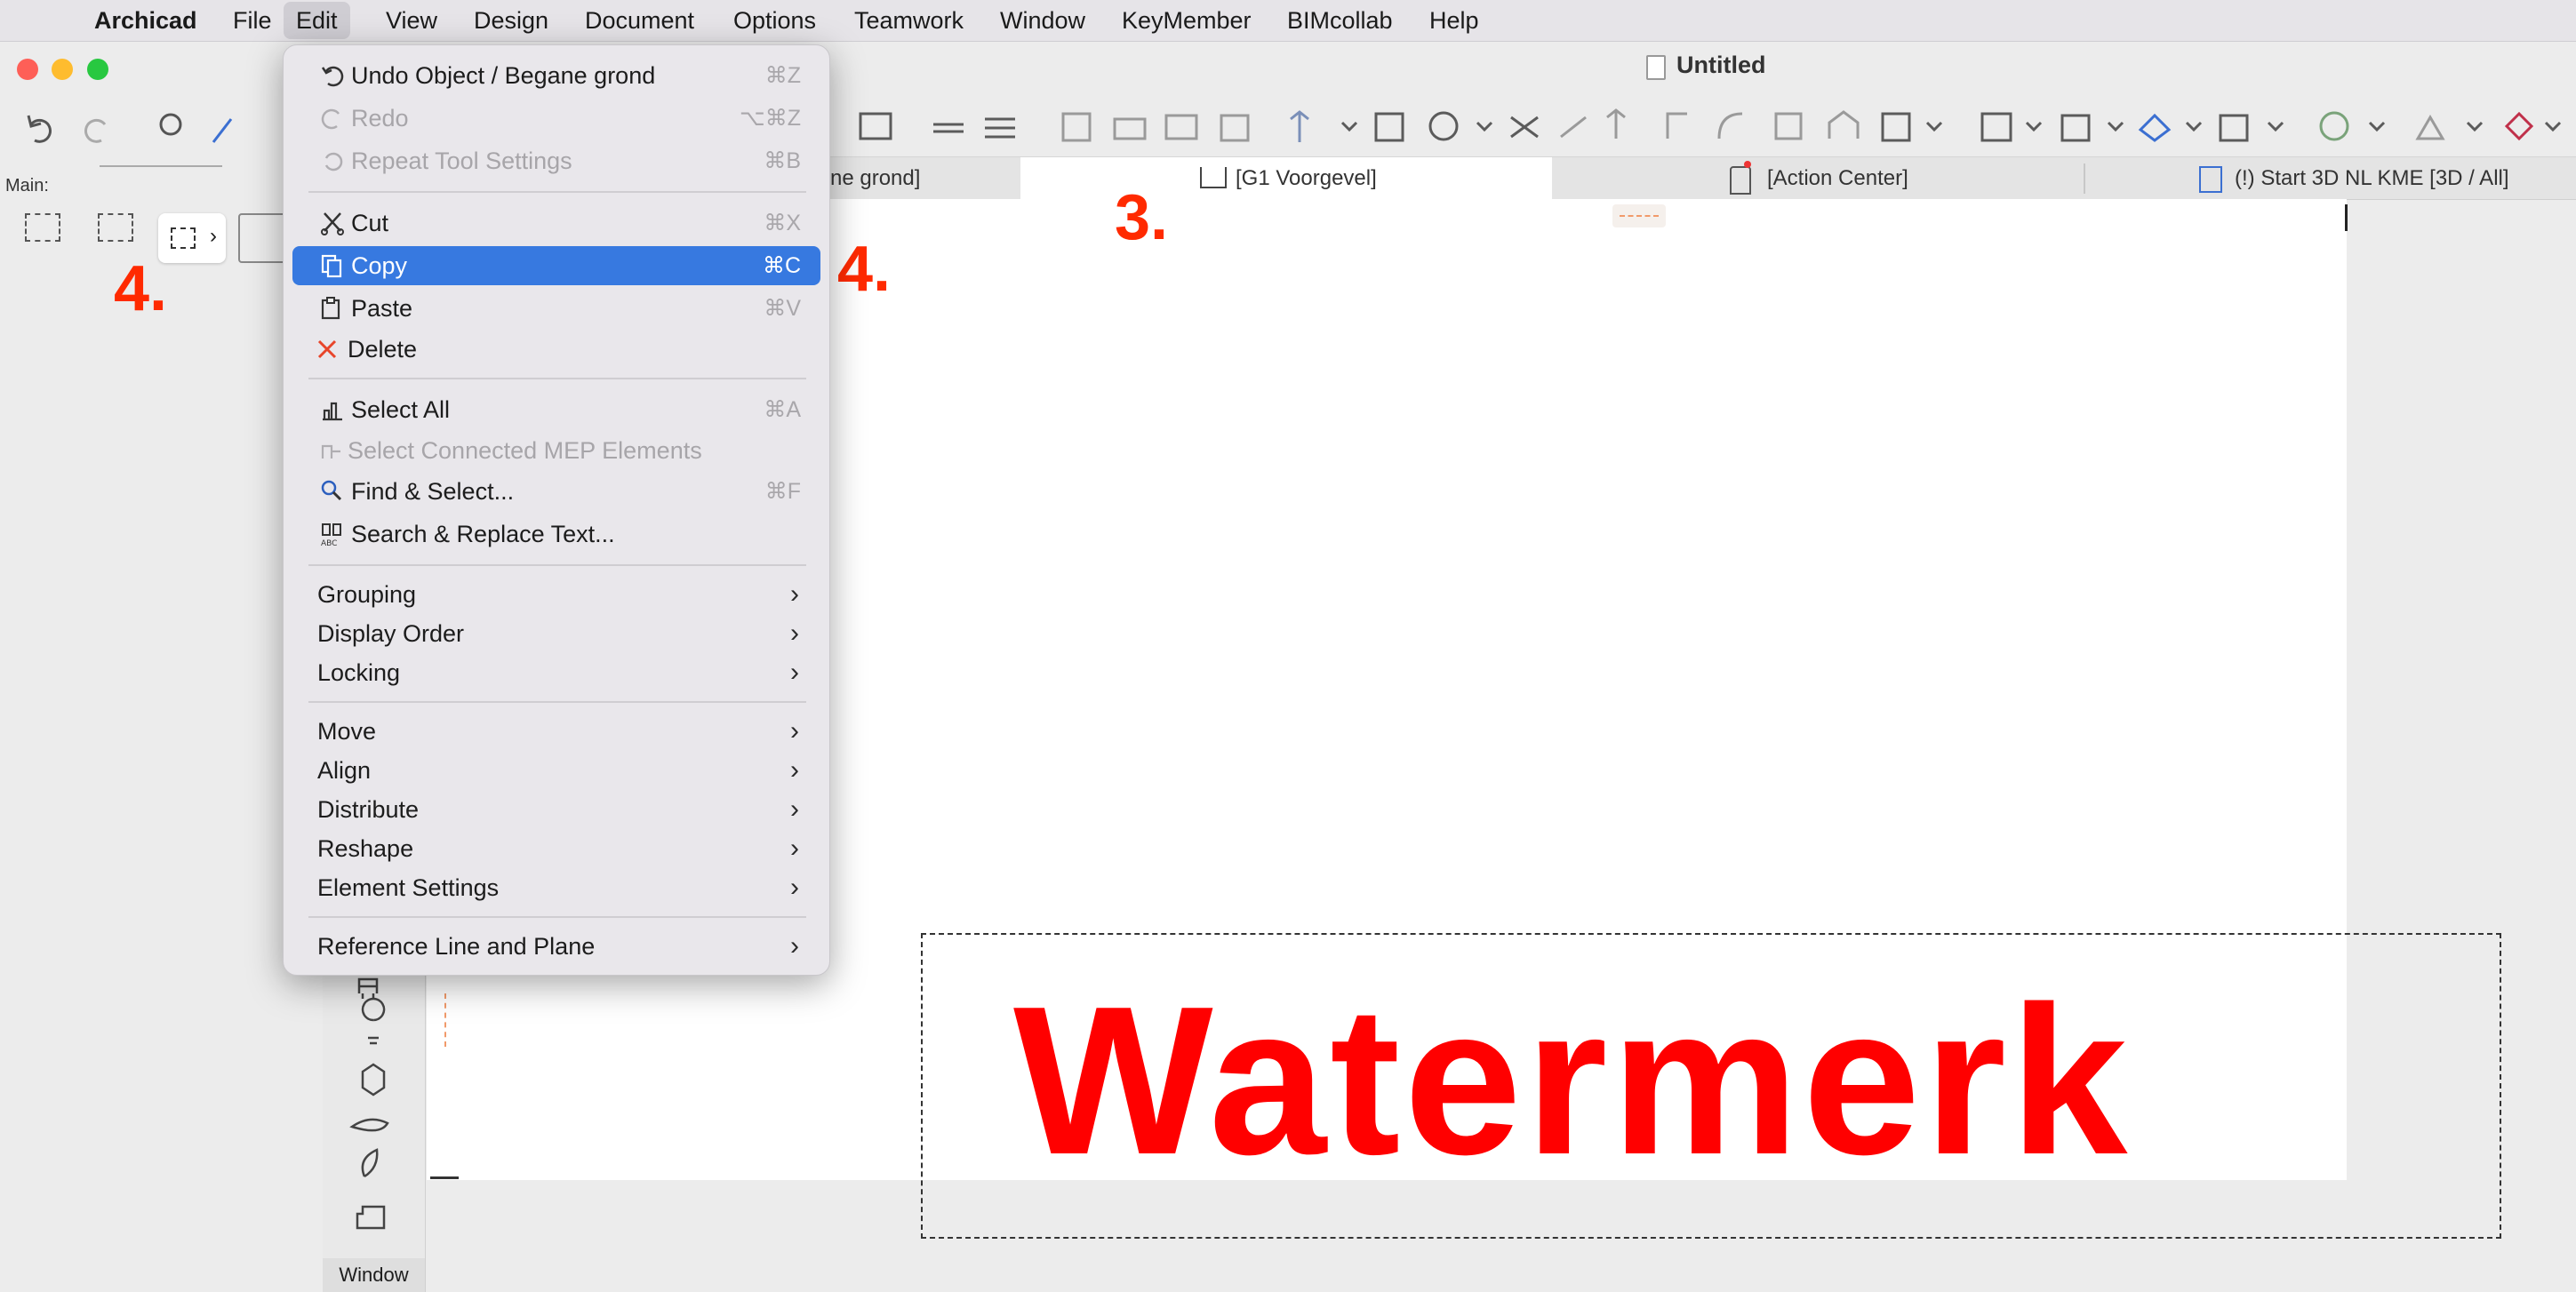  What do you see at coordinates (1740, 180) in the screenshot?
I see `lighthouse-icon` at bounding box center [1740, 180].